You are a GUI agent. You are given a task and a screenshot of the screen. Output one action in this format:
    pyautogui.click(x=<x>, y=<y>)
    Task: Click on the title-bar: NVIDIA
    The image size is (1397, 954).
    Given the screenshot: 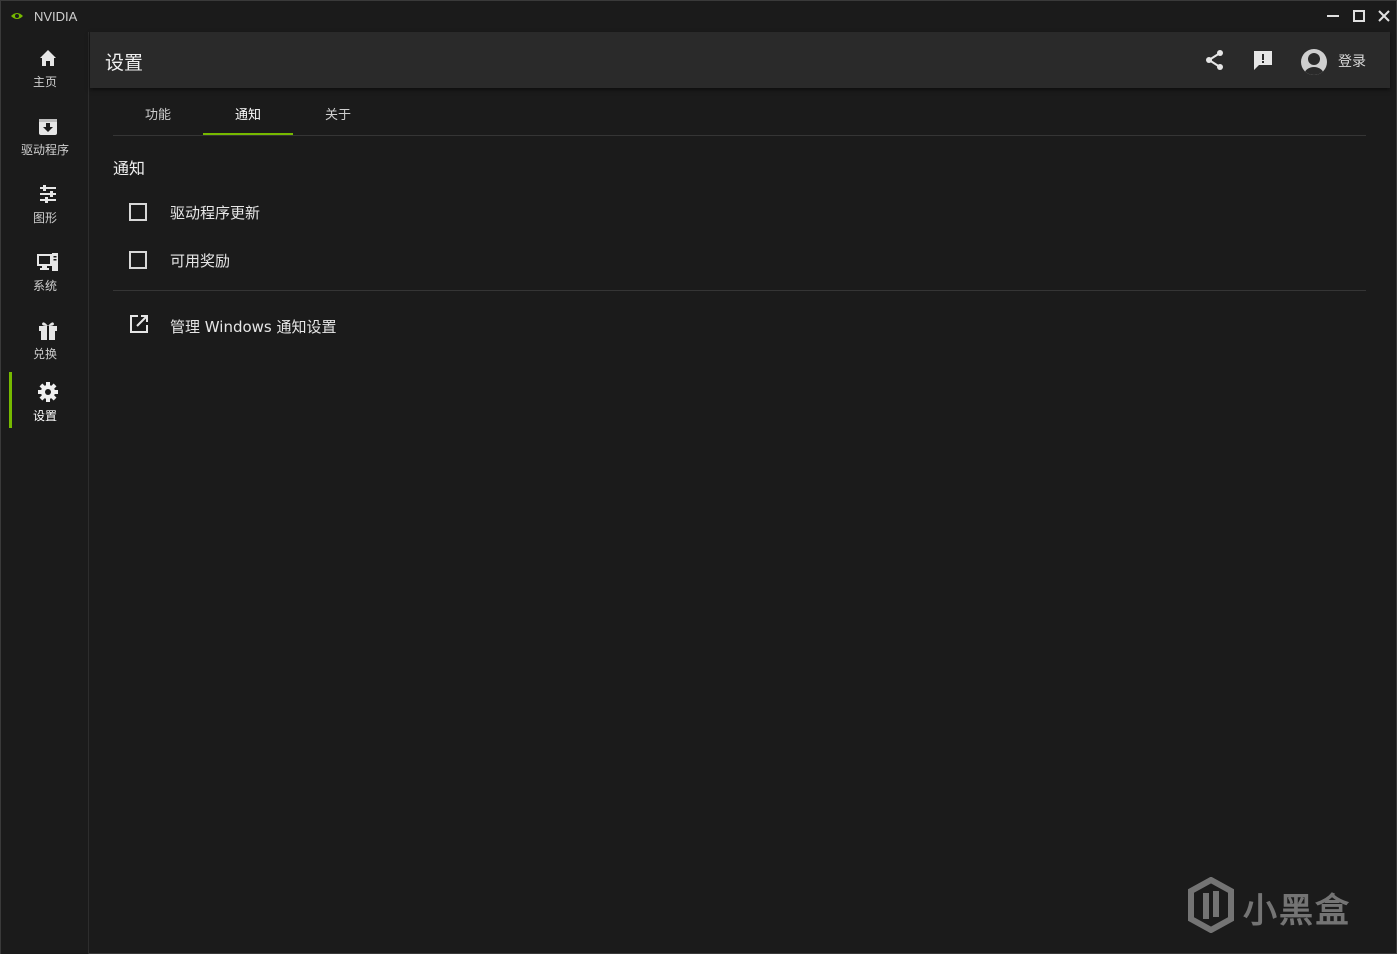 What is the action you would take?
    pyautogui.click(x=698, y=16)
    